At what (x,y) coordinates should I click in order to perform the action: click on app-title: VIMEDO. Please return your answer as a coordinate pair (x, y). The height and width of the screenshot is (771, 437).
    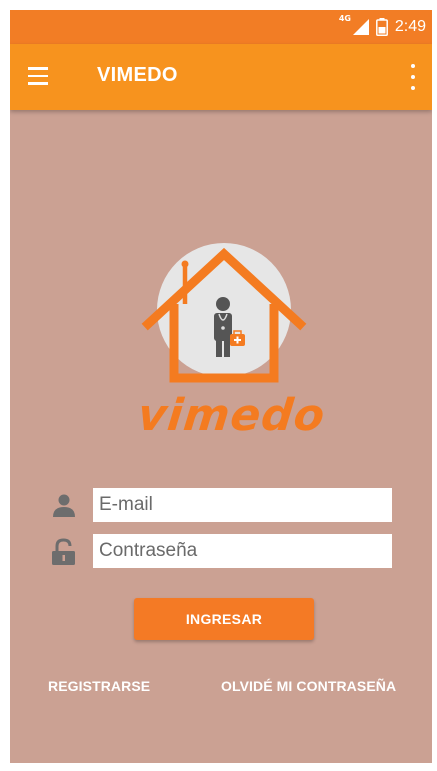
    Looking at the image, I should click on (137, 75).